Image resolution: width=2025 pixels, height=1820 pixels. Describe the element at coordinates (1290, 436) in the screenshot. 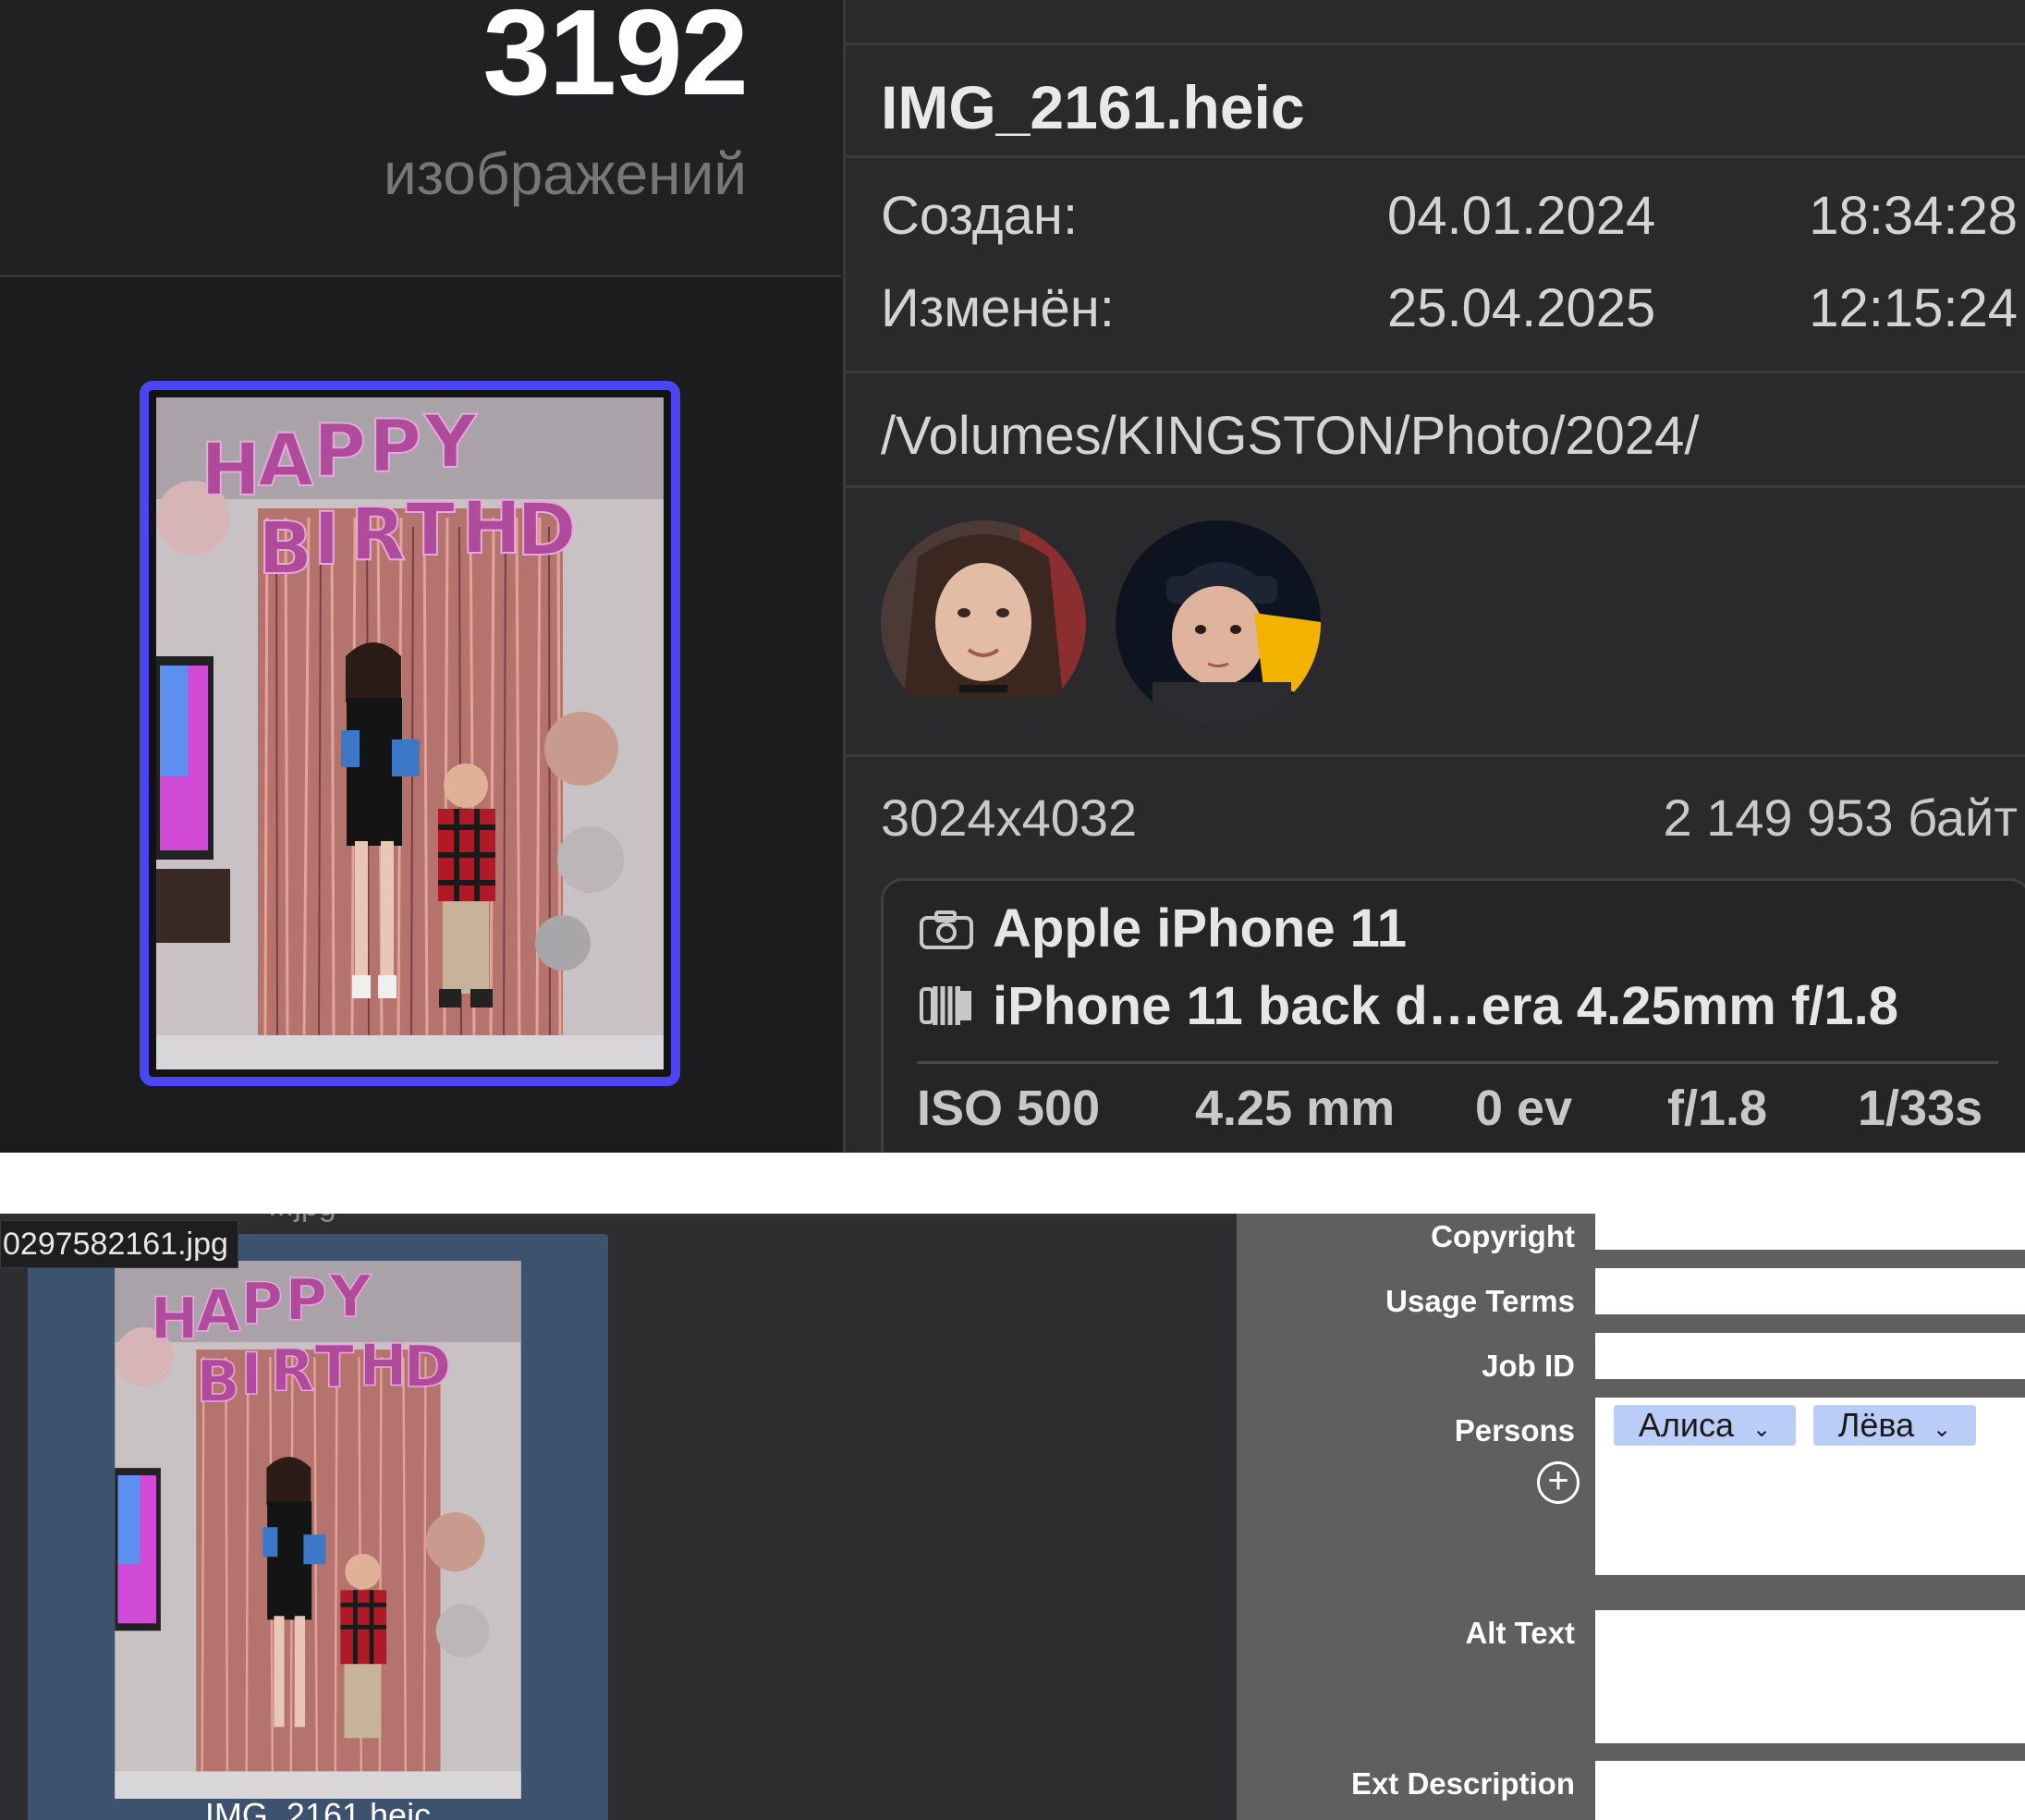

I see `file-path: /Volumes/KINGSTON/Photo/2024/` at that location.